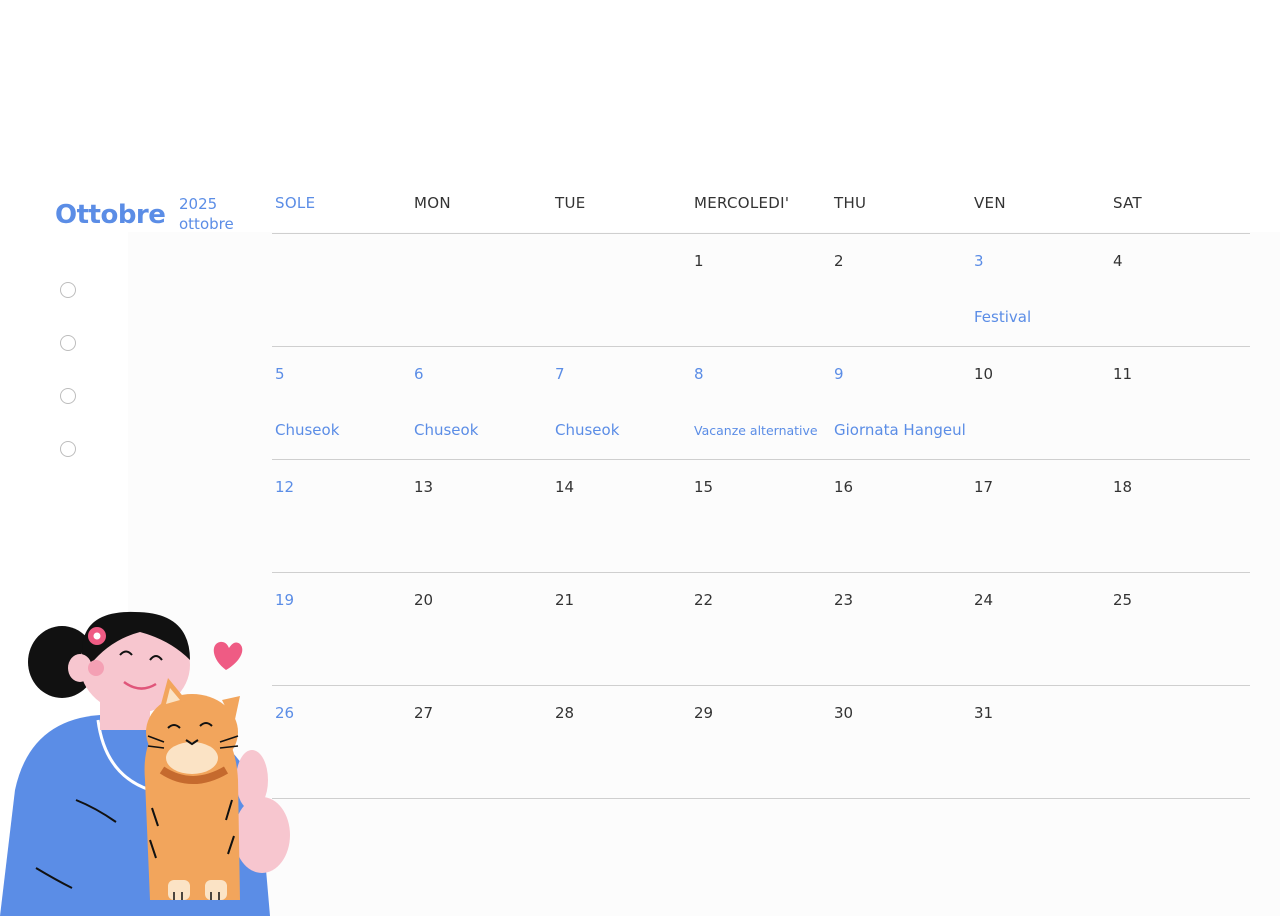 This screenshot has height=916, width=1280. Describe the element at coordinates (1118, 261) in the screenshot. I see `day-number: 4` at that location.